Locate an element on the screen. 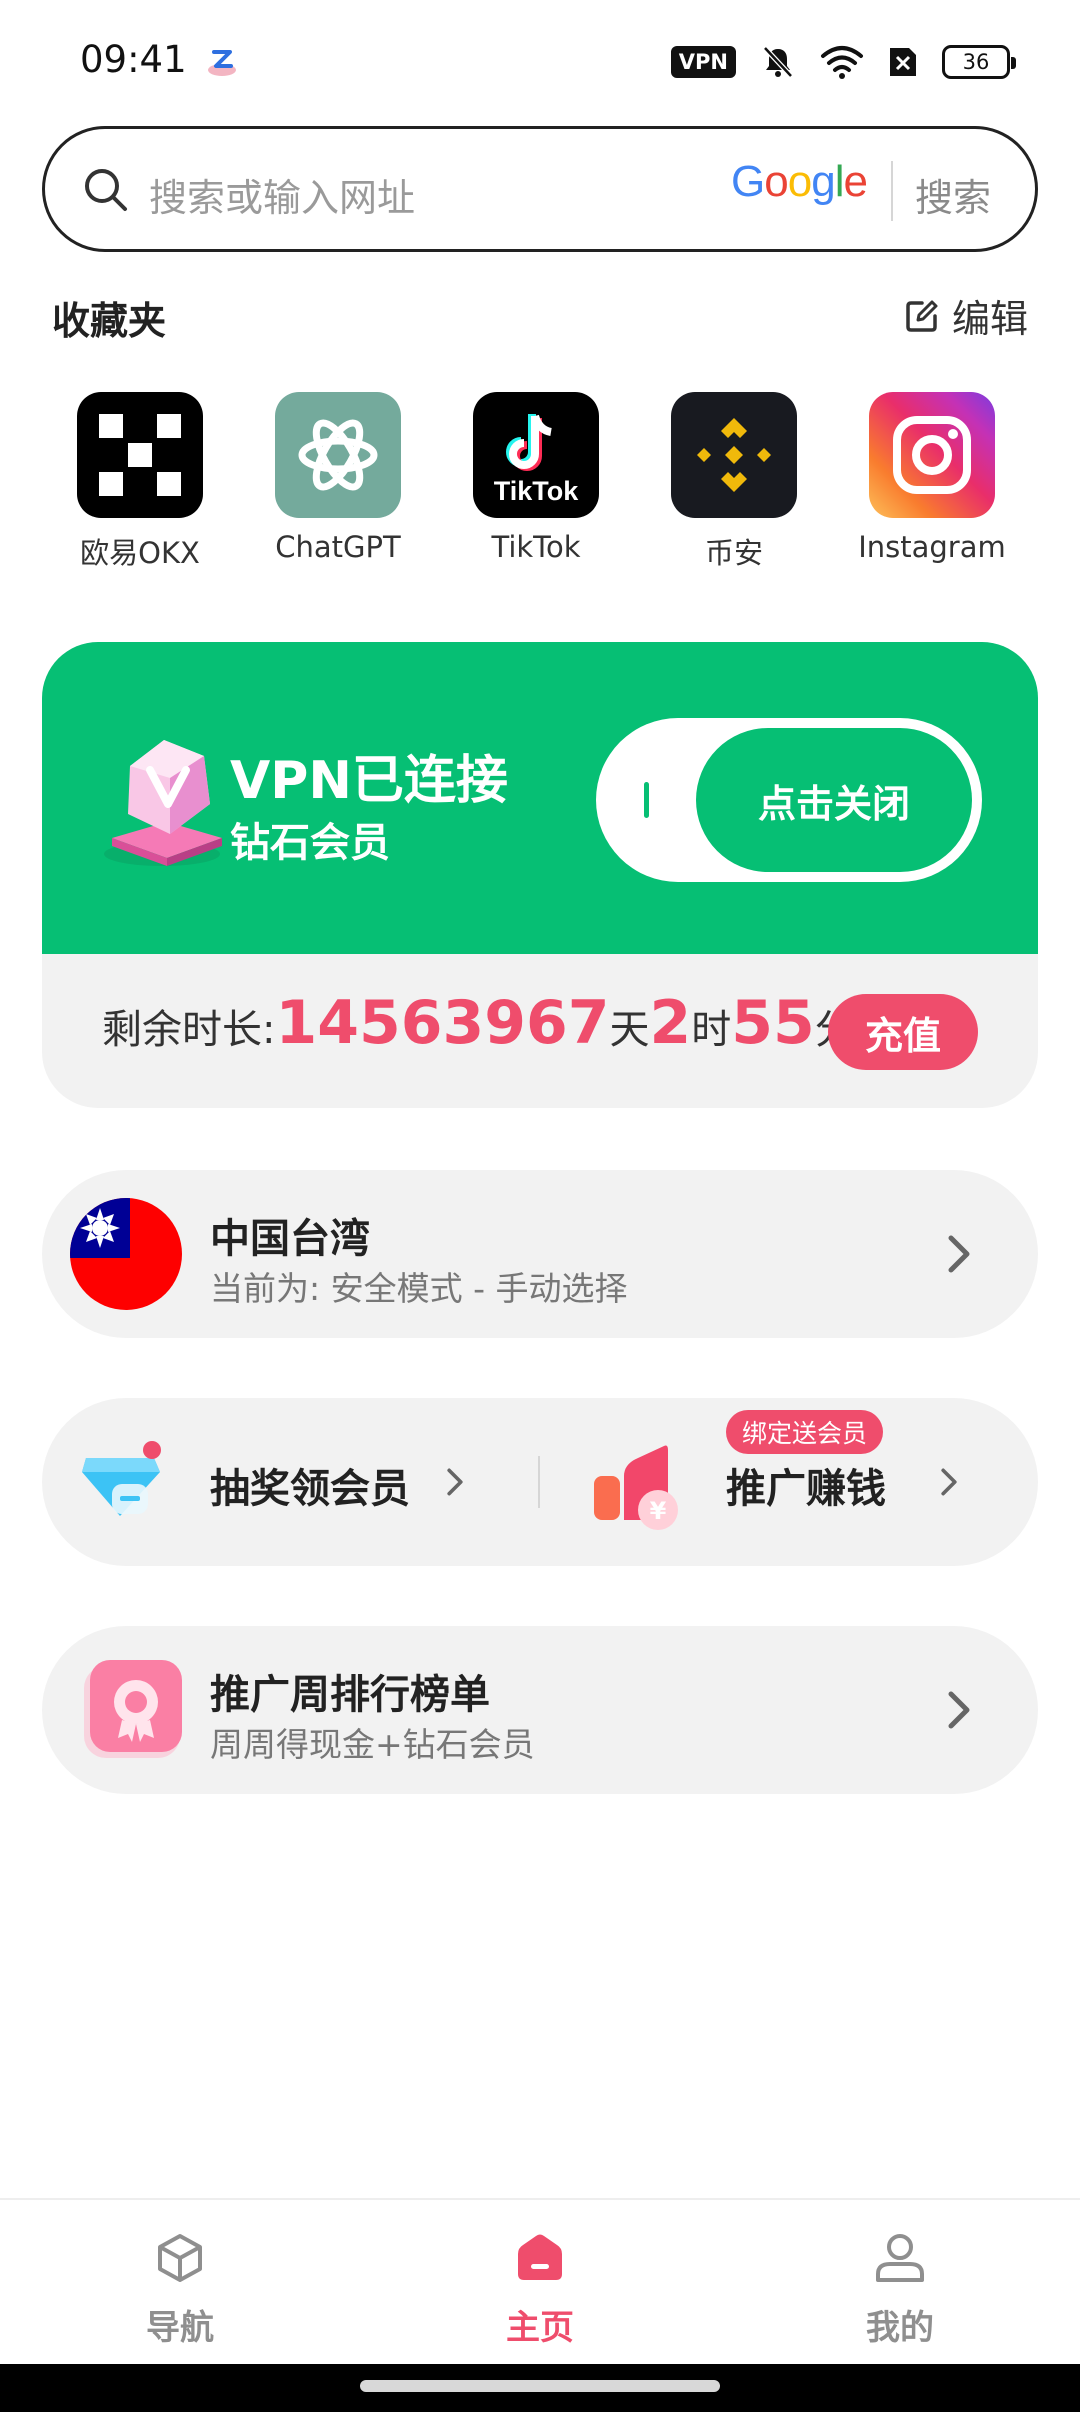 The image size is (1080, 2412). favorite-label: TikTok is located at coordinates (536, 547).